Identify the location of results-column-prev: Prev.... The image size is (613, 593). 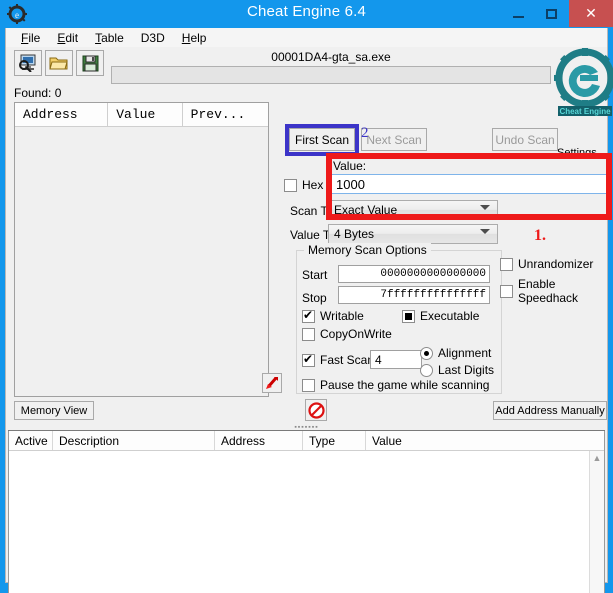
(225, 114).